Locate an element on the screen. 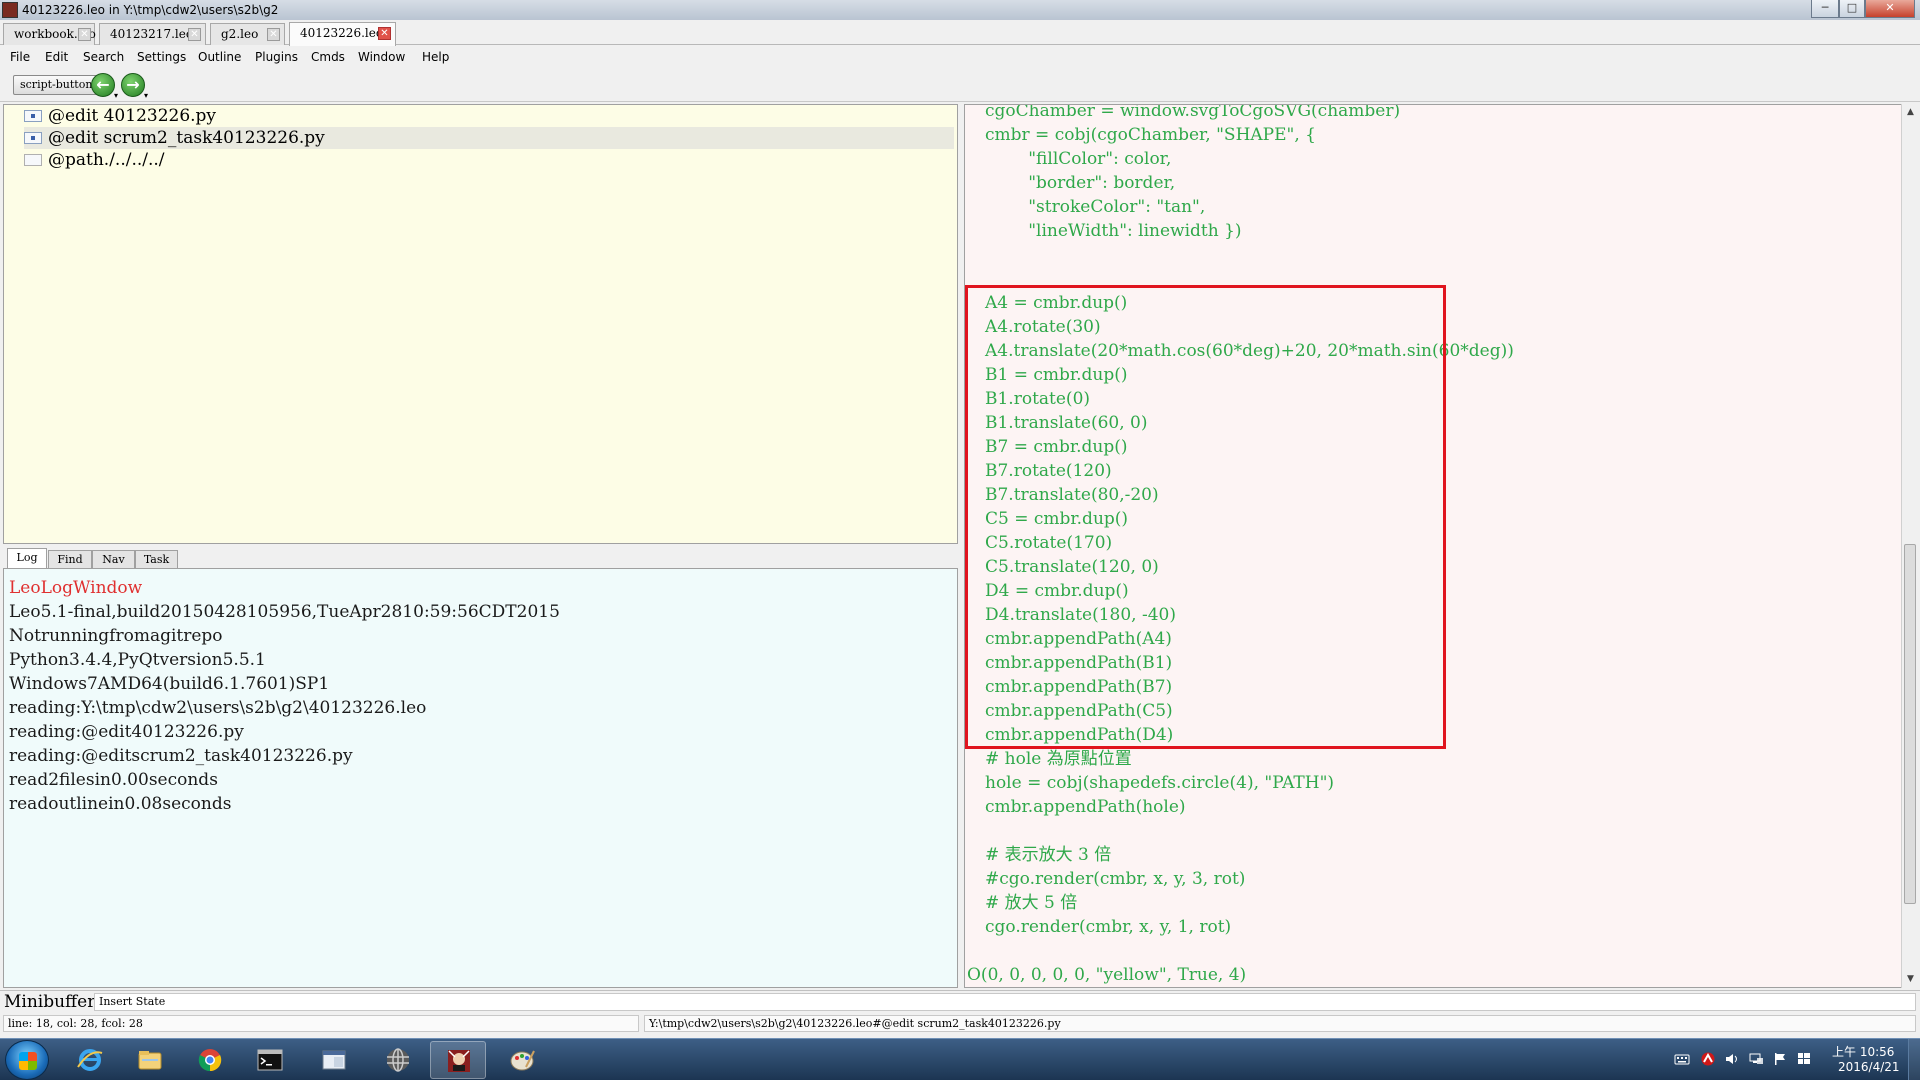  start-button is located at coordinates (27, 1060).